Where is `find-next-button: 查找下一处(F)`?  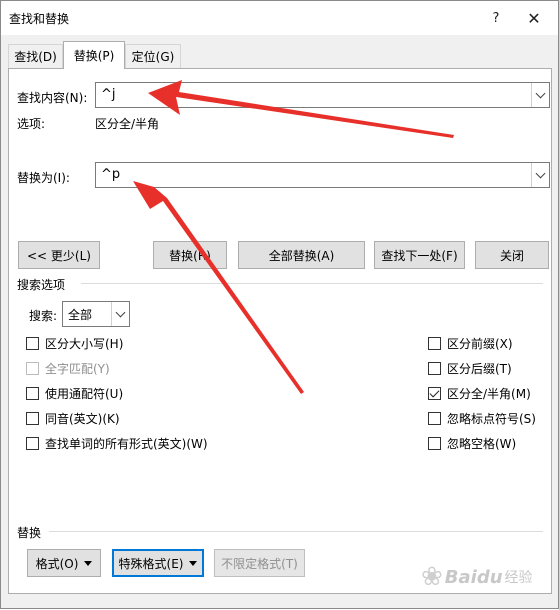 find-next-button: 查找下一处(F) is located at coordinates (419, 255).